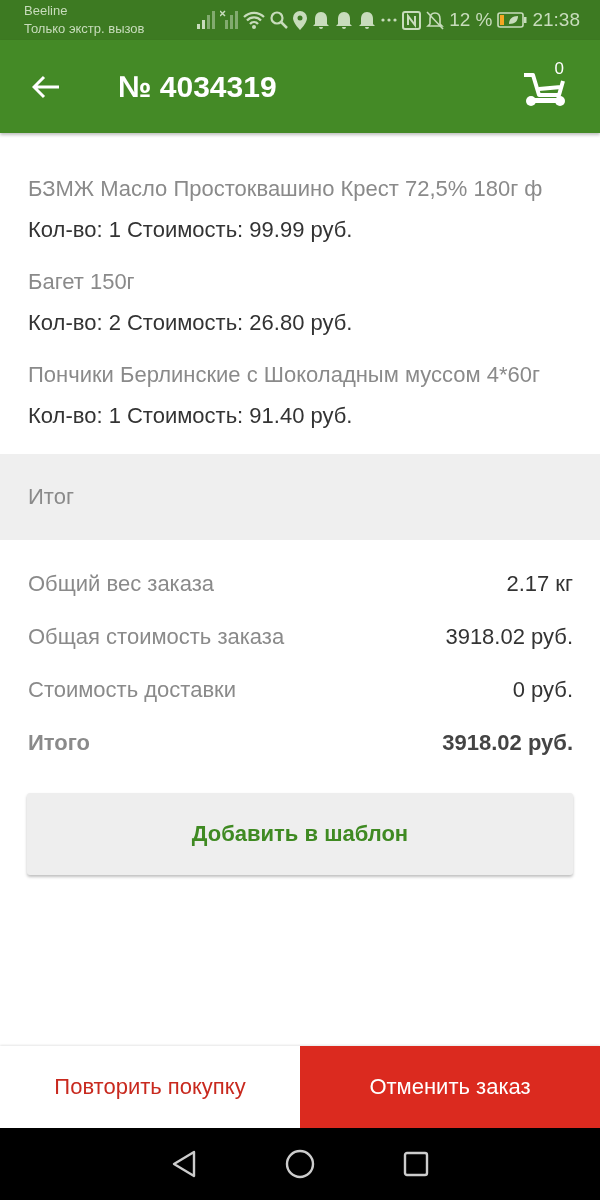  What do you see at coordinates (82, 282) in the screenshot?
I see `product-name: Багет 150г` at bounding box center [82, 282].